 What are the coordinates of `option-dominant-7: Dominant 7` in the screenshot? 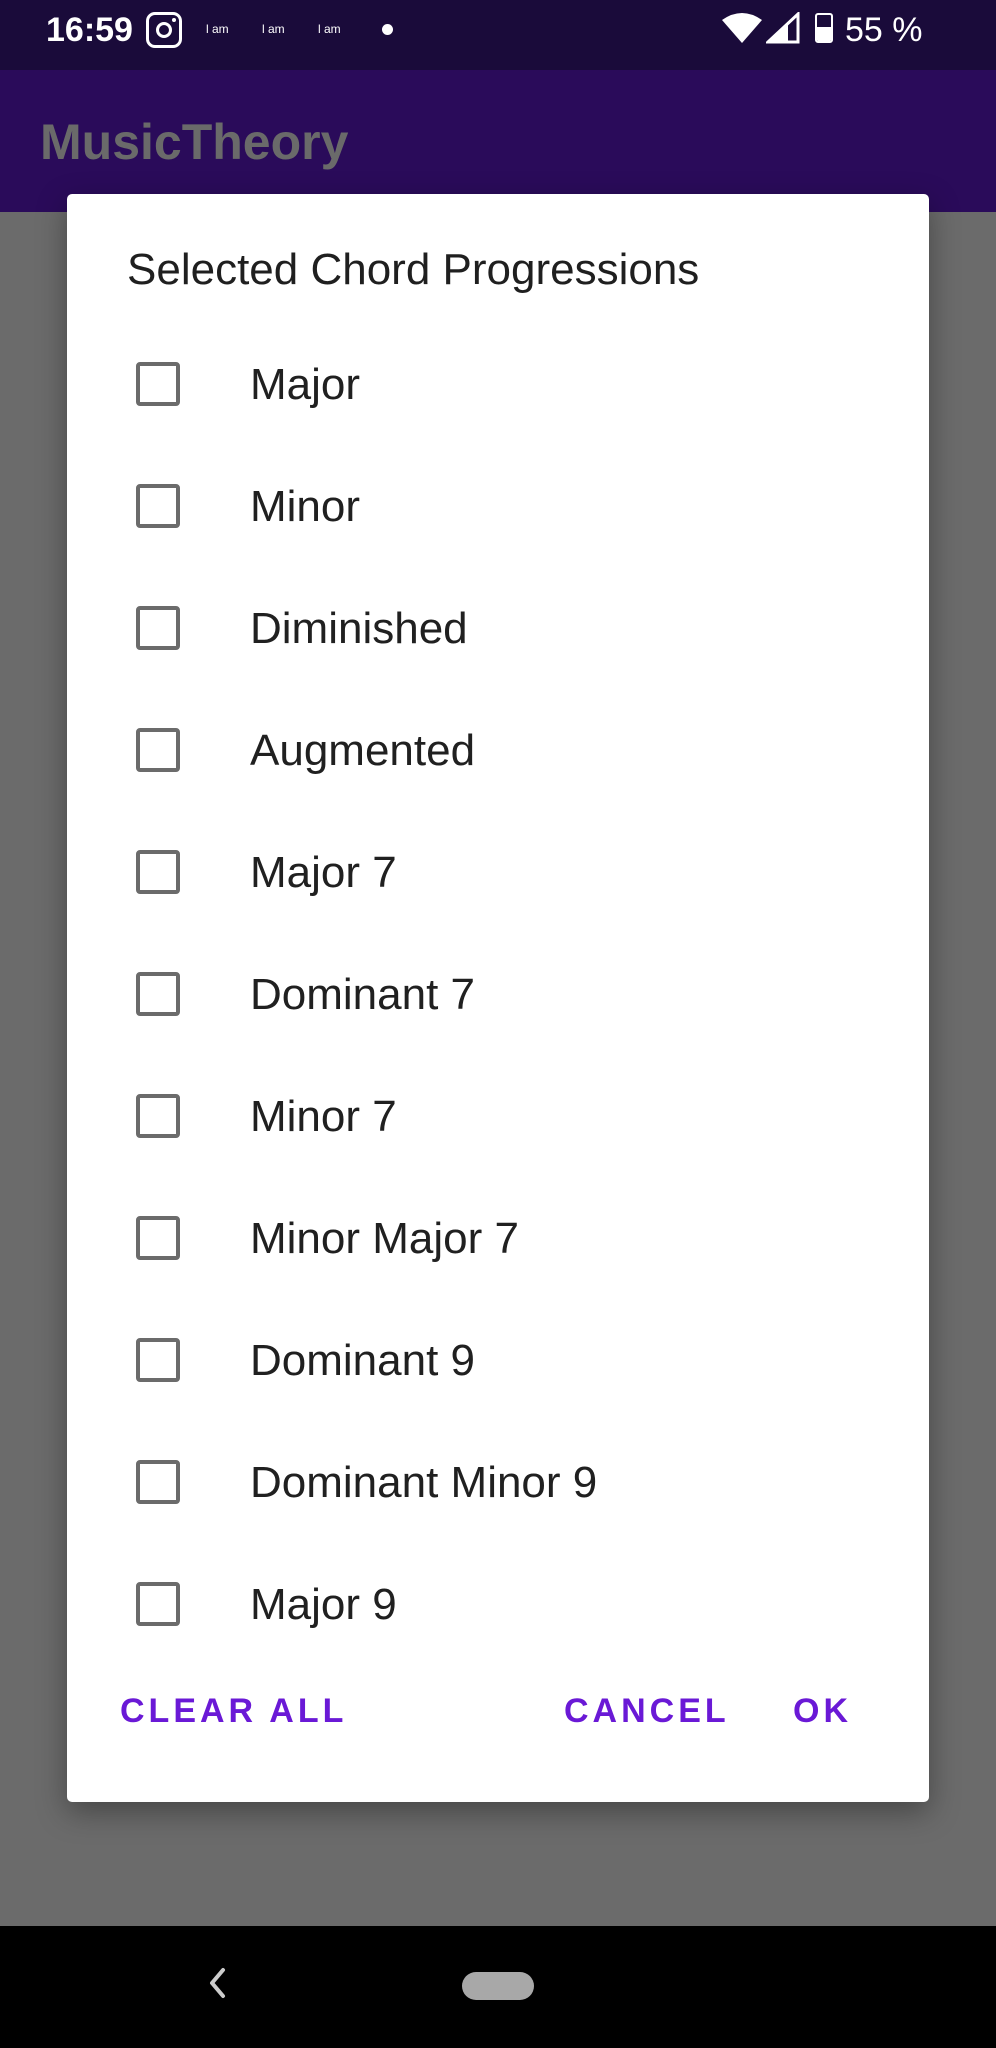 It's located at (498, 993).